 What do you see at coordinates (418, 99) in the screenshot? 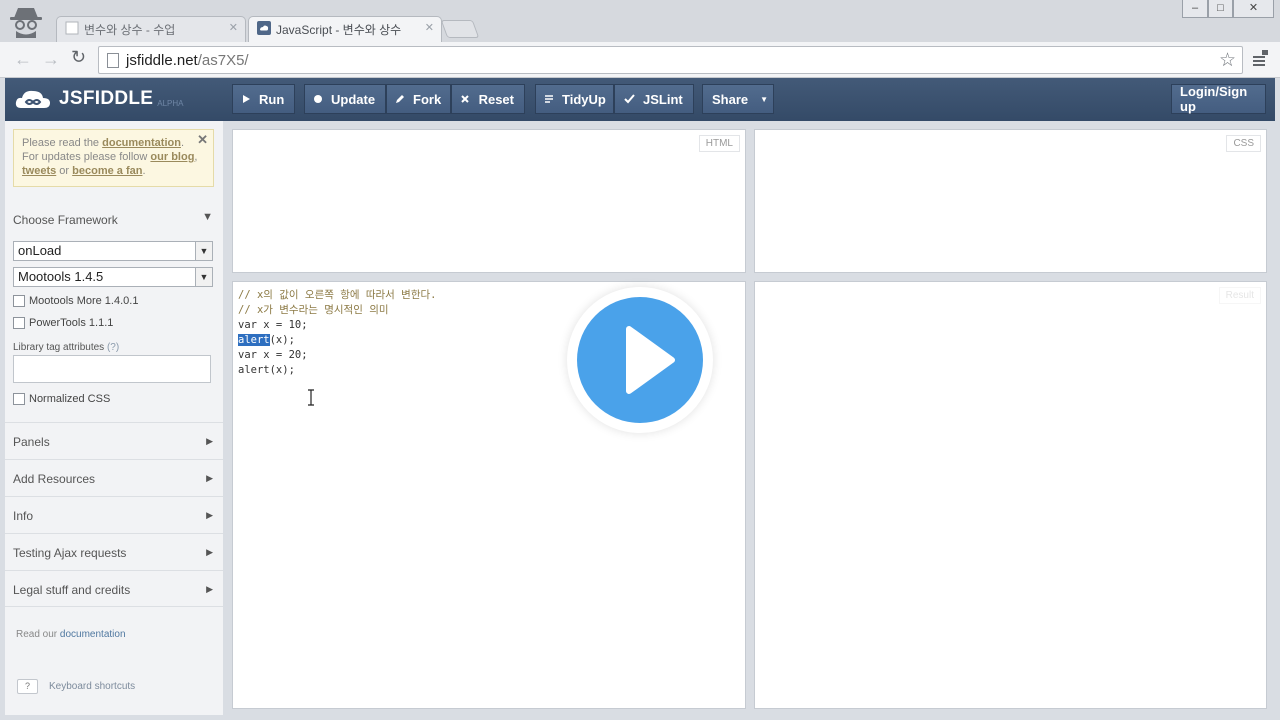
I see `fork-button: Fork` at bounding box center [418, 99].